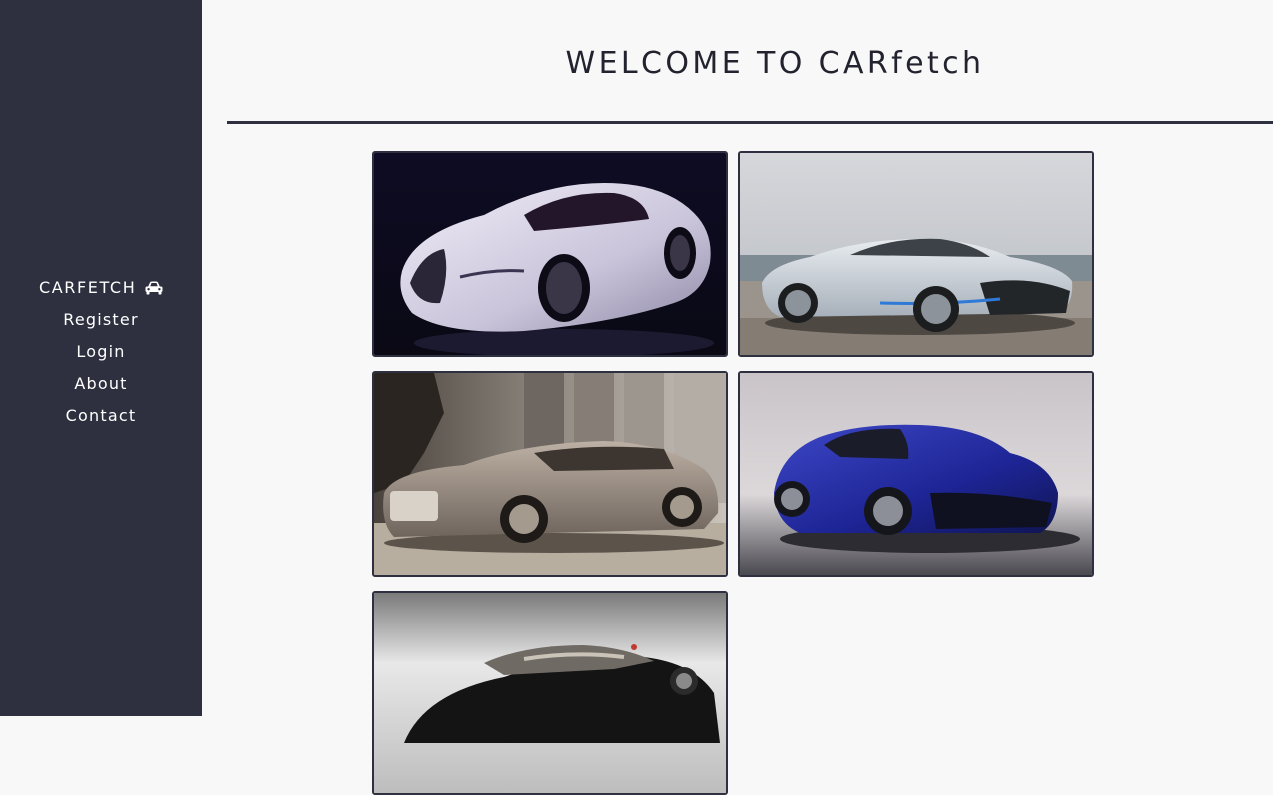 The height and width of the screenshot is (795, 1273). Describe the element at coordinates (775, 63) in the screenshot. I see `page-title: WELCOME TO CARfetch` at that location.